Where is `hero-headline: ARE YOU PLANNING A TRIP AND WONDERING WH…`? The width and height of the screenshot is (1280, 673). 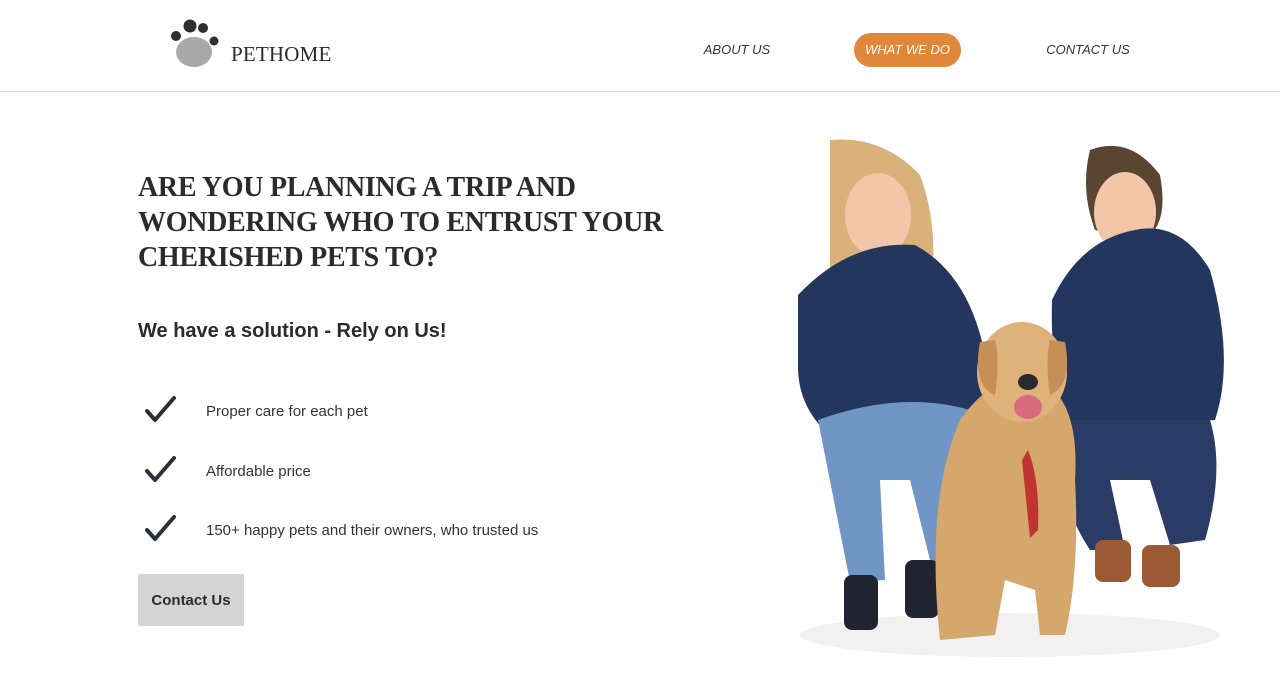
hero-headline: ARE YOU PLANNING A TRIP AND WONDERING WH… is located at coordinates (400, 222).